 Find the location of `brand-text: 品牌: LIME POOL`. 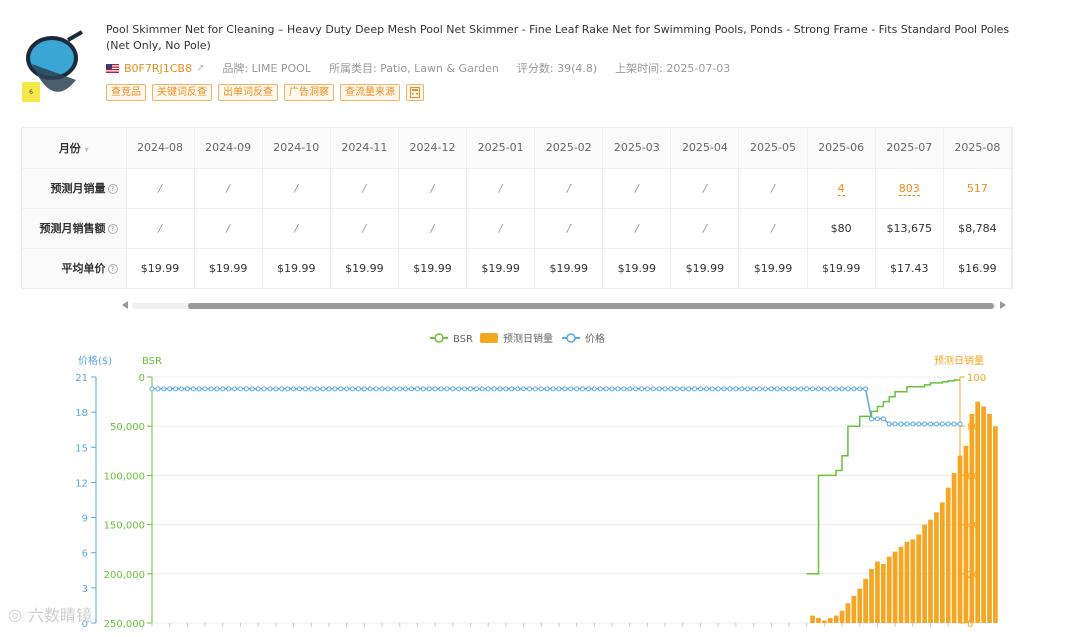

brand-text: 品牌: LIME POOL is located at coordinates (266, 68).